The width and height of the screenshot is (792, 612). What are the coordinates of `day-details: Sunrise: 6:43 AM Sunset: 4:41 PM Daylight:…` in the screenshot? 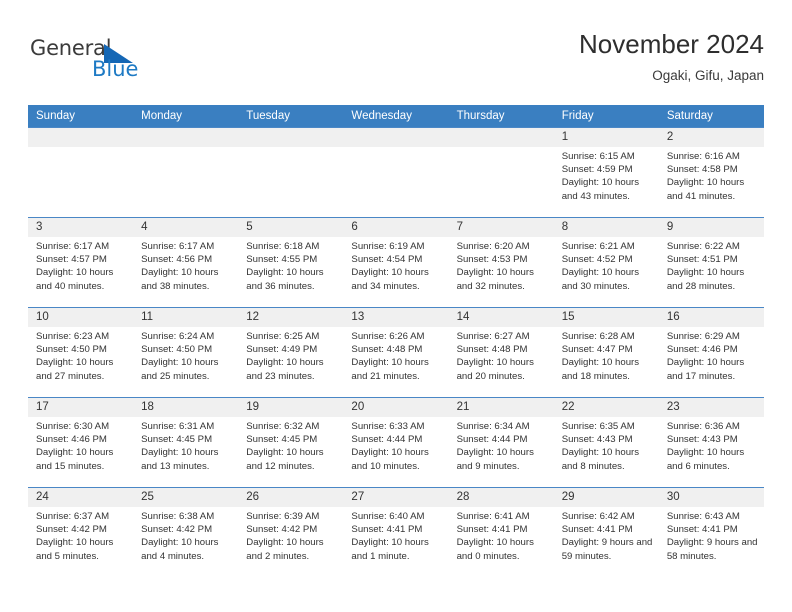 It's located at (711, 535).